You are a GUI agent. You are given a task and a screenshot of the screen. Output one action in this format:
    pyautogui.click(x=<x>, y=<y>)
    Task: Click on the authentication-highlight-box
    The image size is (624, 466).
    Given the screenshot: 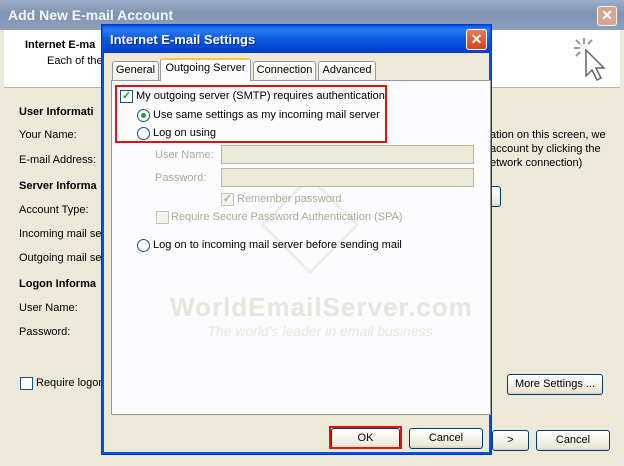 What is the action you would take?
    pyautogui.click(x=251, y=114)
    